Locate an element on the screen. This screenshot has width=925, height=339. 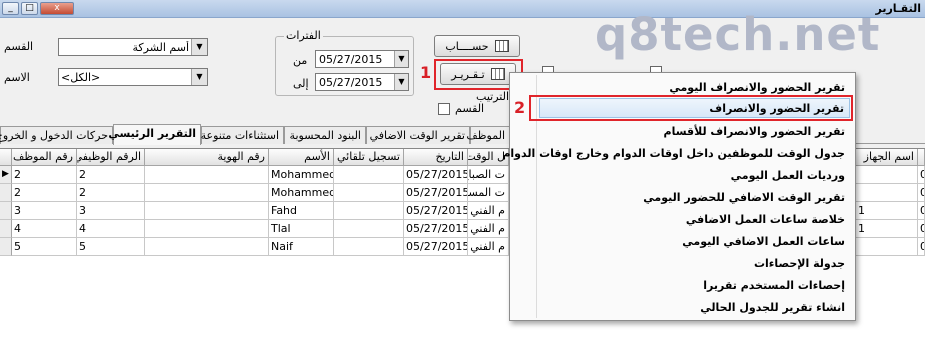
watermark: q8tech.net is located at coordinates (738, 34).